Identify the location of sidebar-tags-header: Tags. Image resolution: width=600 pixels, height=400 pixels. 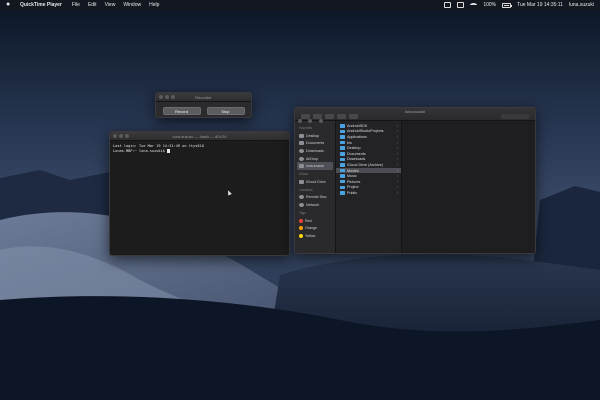
(302, 212).